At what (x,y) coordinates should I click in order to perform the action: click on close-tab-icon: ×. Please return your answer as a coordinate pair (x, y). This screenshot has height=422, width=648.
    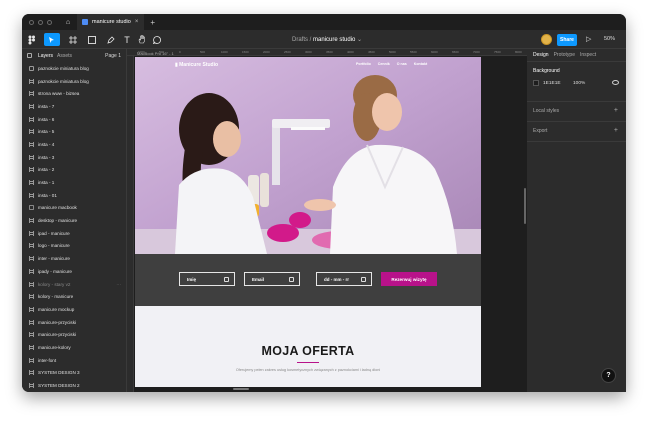
    Looking at the image, I should click on (137, 22).